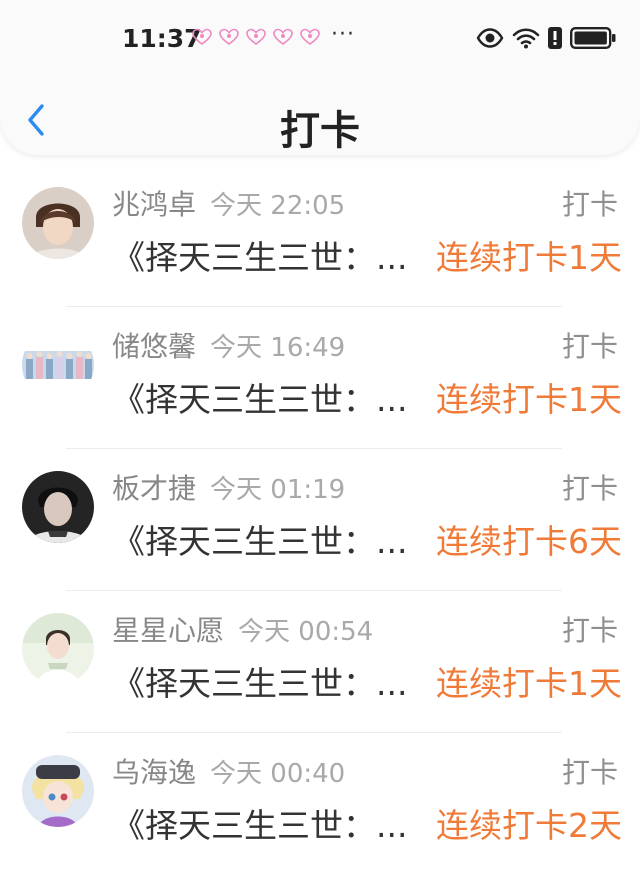  I want to click on post-time: 今天 01:19, so click(278, 490).